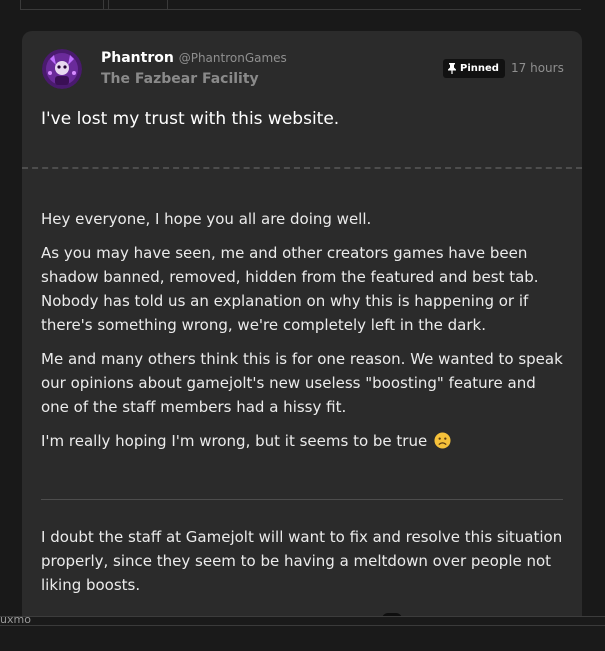 This screenshot has height=651, width=605. Describe the element at coordinates (180, 79) in the screenshot. I see `community-link: The Fazbear Facility` at that location.